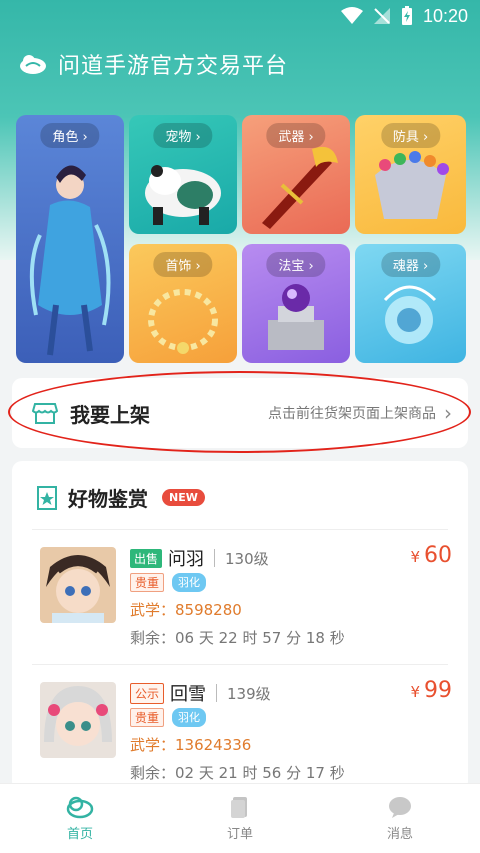 The height and width of the screenshot is (853, 480). What do you see at coordinates (352, 414) in the screenshot?
I see `listing-hint: 点击前往货架页面上架商品` at bounding box center [352, 414].